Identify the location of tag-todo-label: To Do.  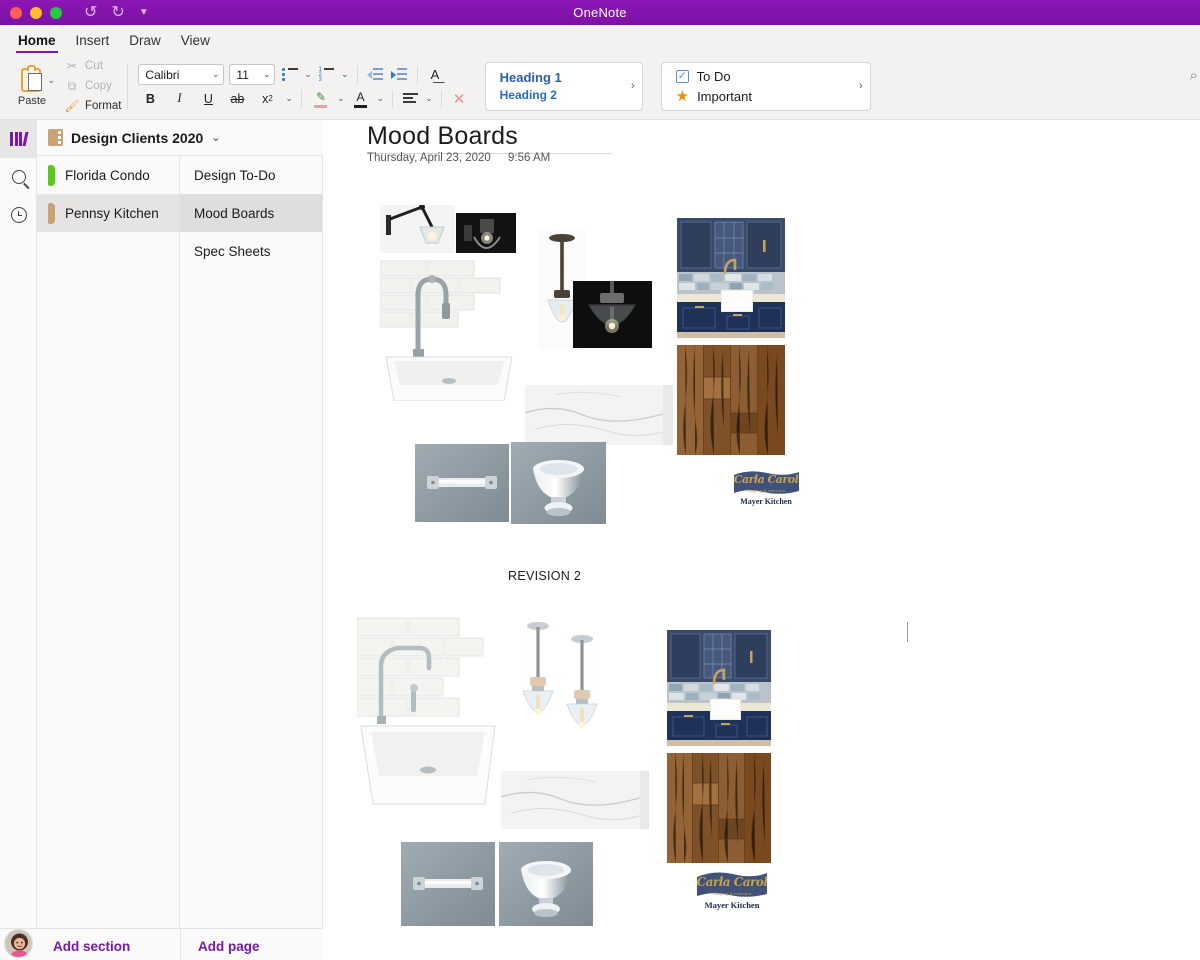
(713, 76).